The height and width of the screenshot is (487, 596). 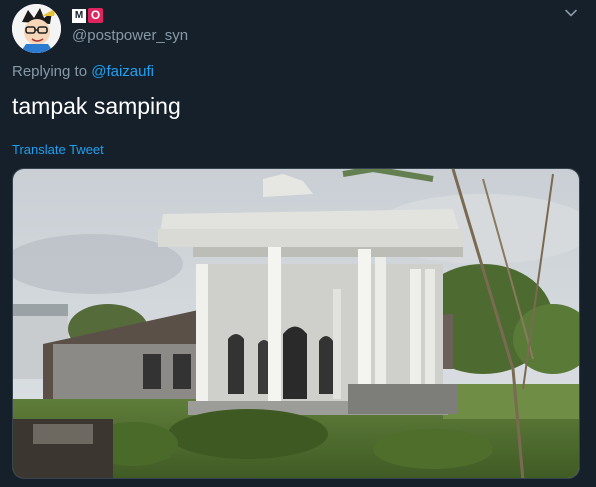 What do you see at coordinates (122, 71) in the screenshot?
I see `reply-mention-link: @faizaufi` at bounding box center [122, 71].